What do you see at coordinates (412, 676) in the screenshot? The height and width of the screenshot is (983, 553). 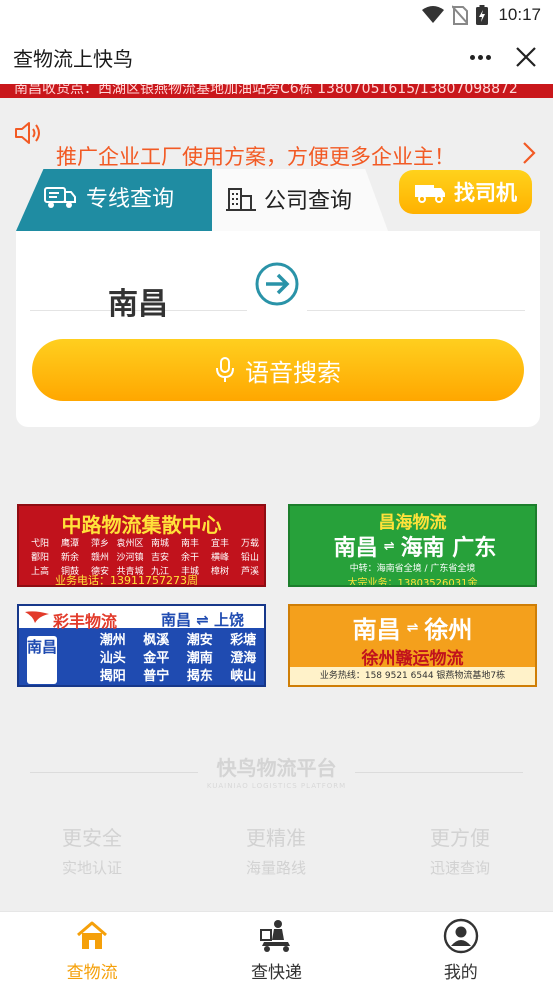 I see `ad-phone: 业务热线：158 9521 6544 银燕物流基地7栋` at bounding box center [412, 676].